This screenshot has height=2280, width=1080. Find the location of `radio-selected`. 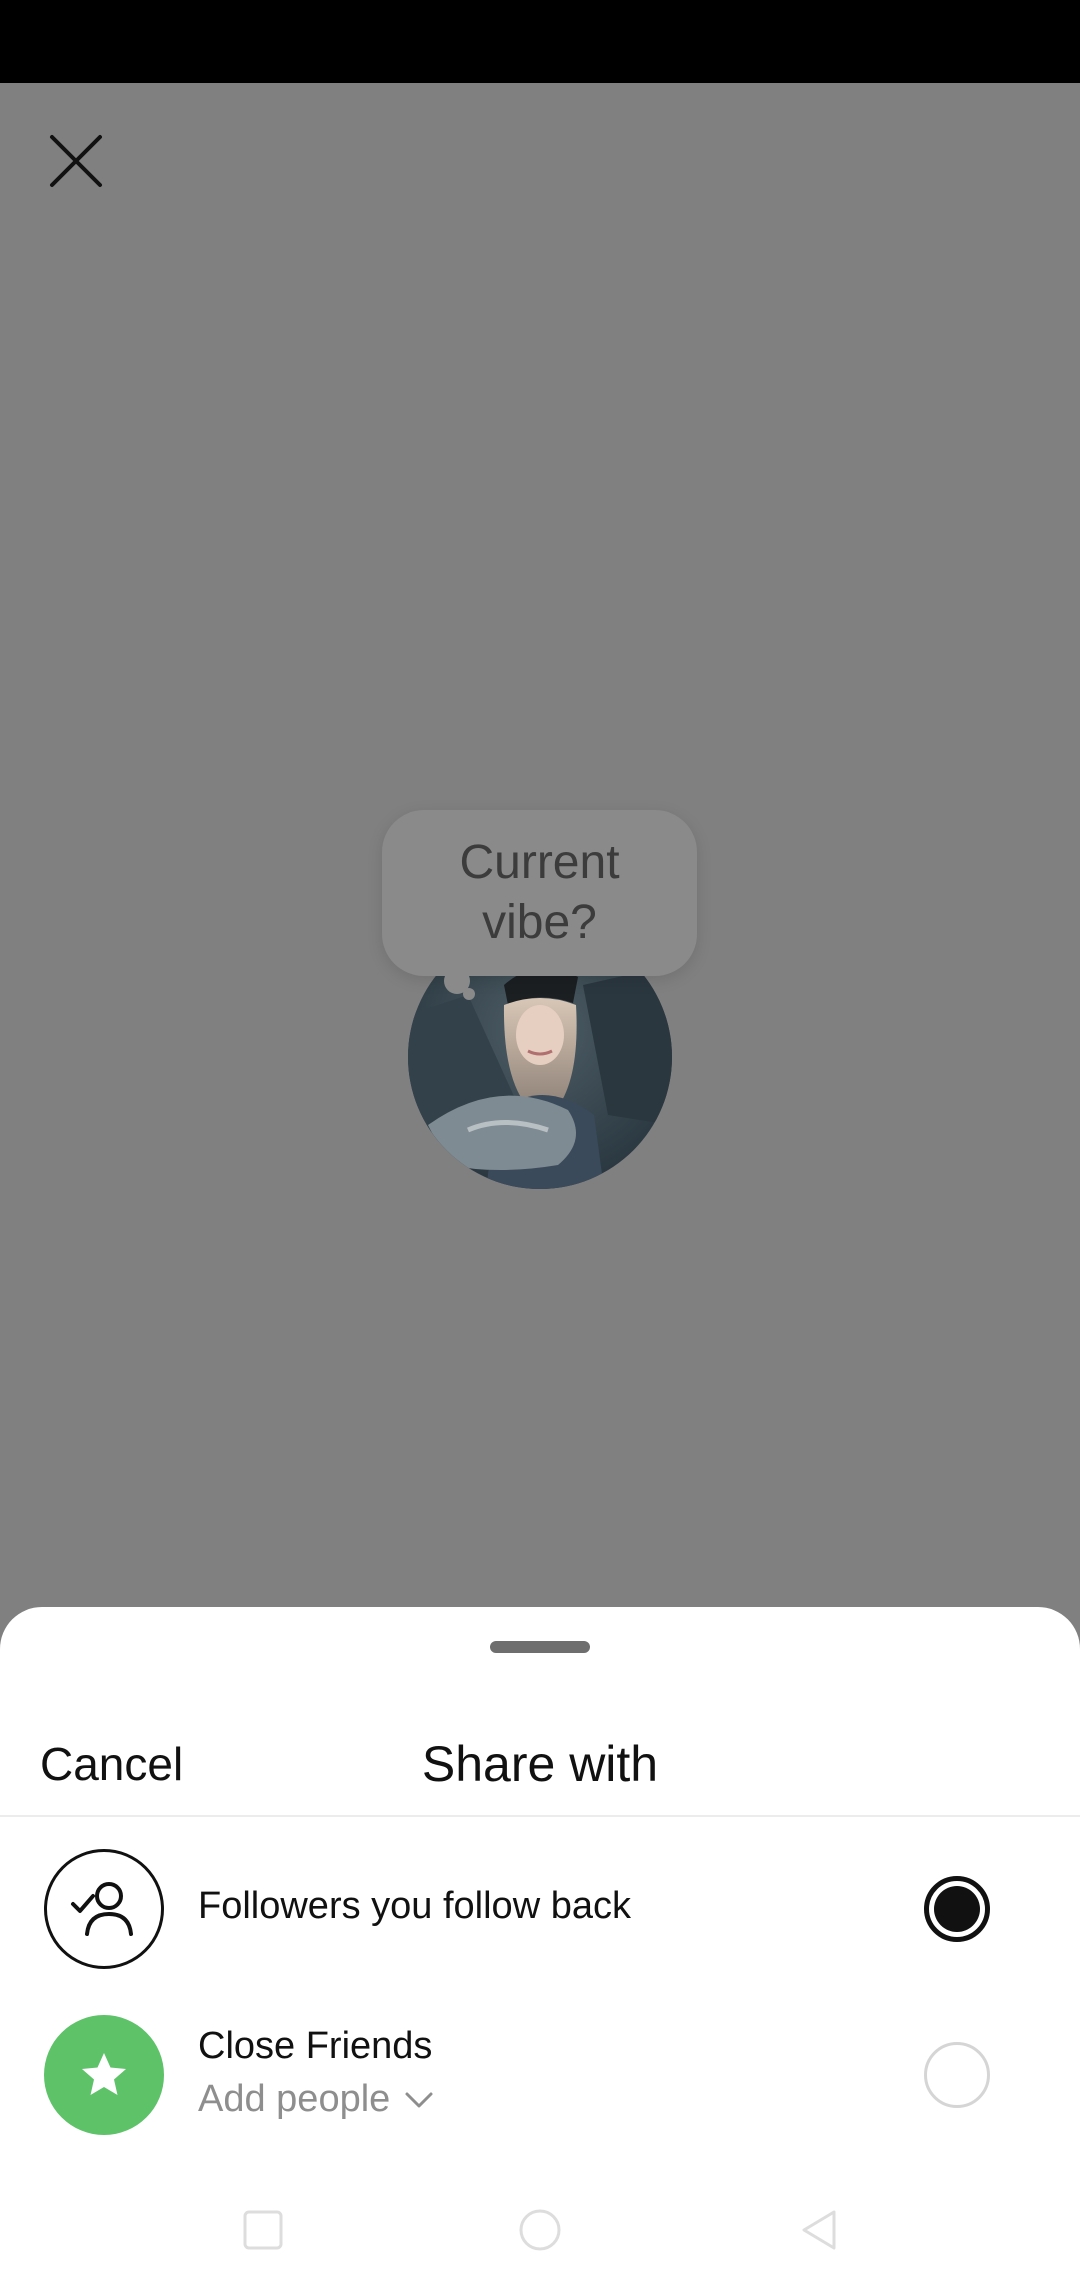

radio-selected is located at coordinates (957, 1909).